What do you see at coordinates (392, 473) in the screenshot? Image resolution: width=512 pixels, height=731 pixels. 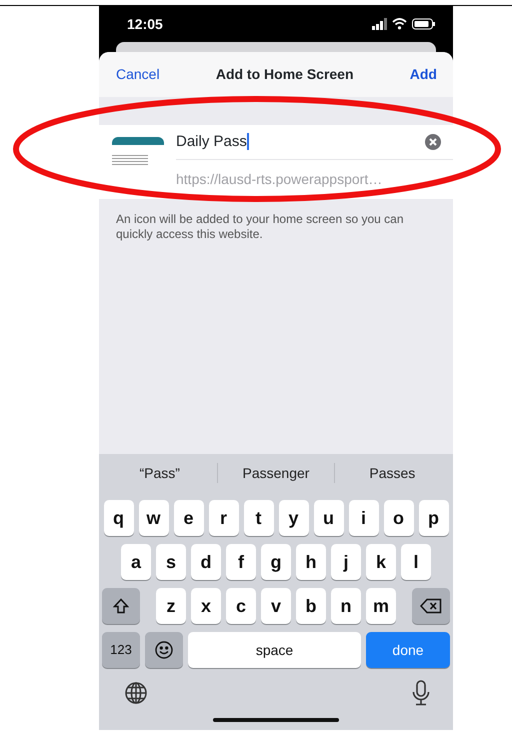 I see `suggestion: Passes` at bounding box center [392, 473].